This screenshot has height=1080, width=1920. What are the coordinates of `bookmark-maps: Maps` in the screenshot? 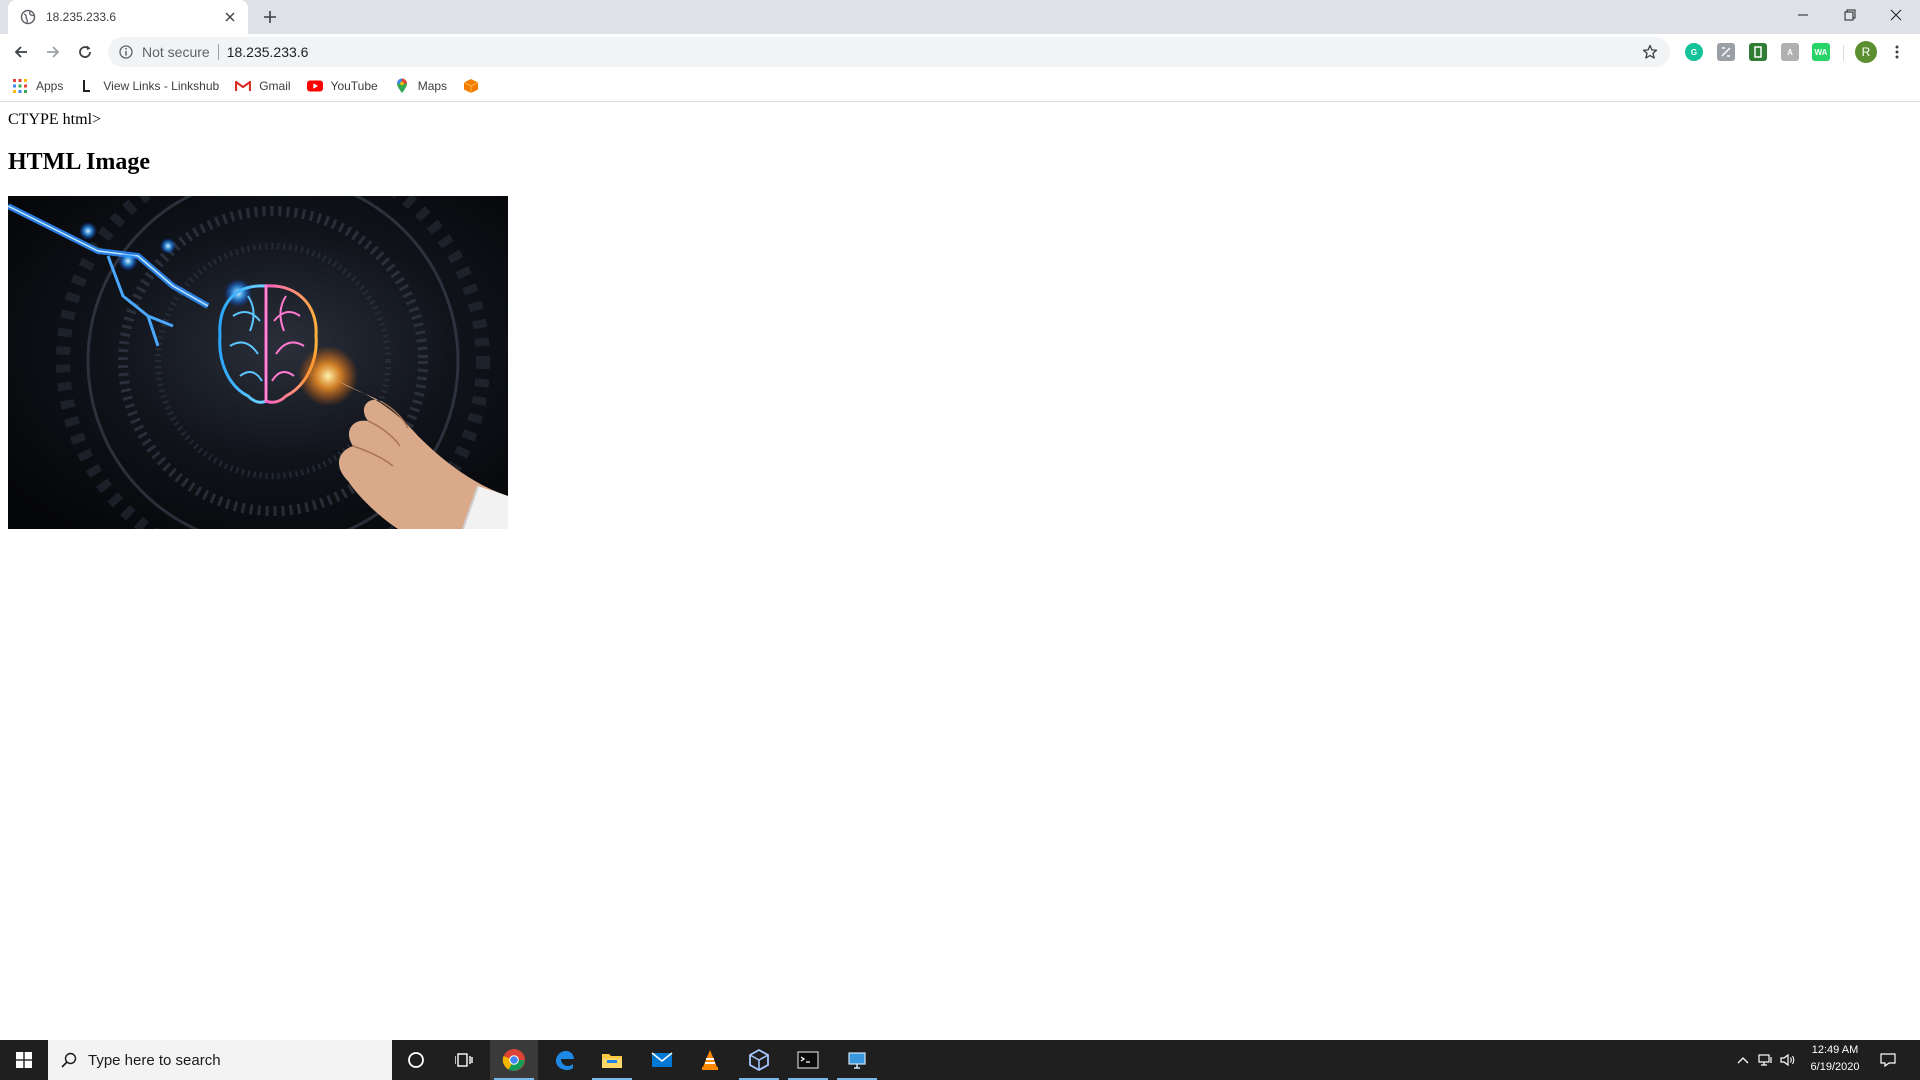 It's located at (420, 86).